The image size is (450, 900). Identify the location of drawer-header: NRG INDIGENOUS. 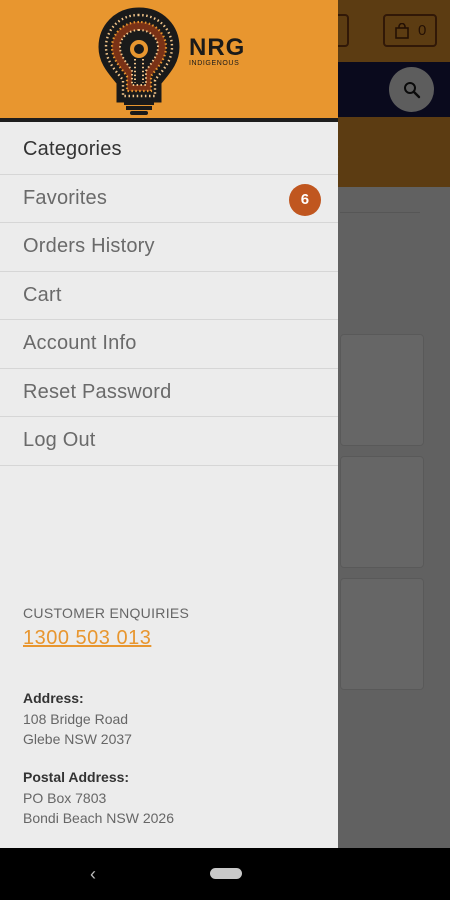
(169, 61).